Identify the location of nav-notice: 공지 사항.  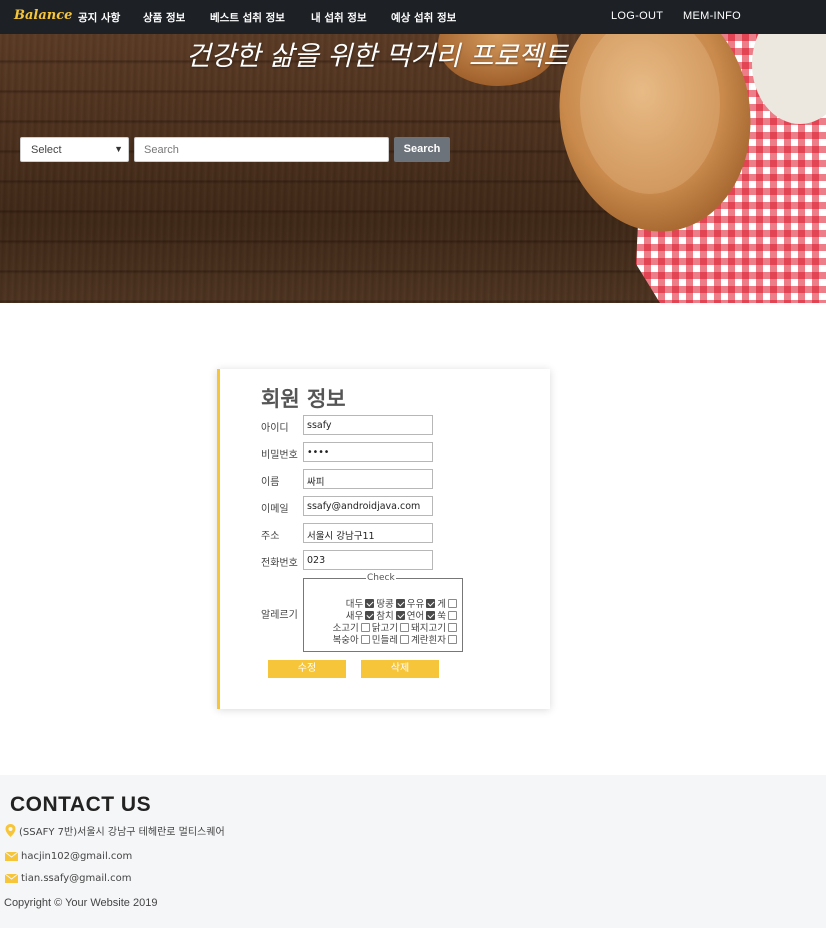
(99, 17).